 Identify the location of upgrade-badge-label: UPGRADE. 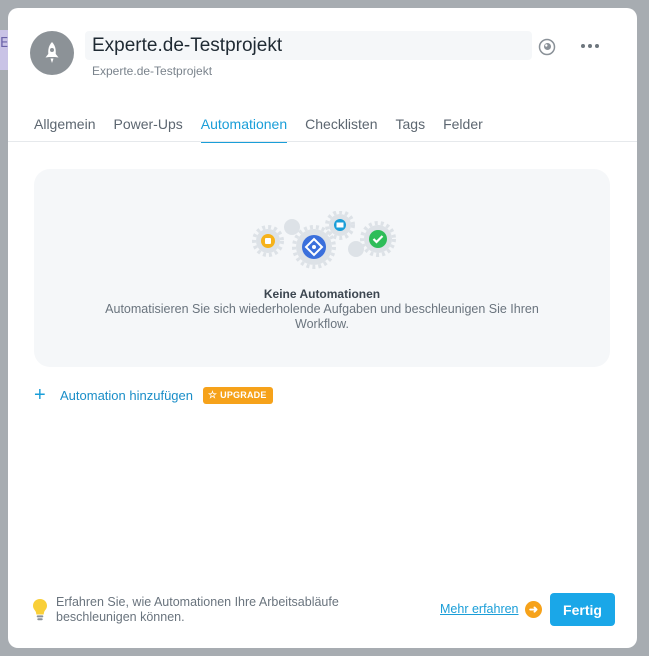
(243, 395).